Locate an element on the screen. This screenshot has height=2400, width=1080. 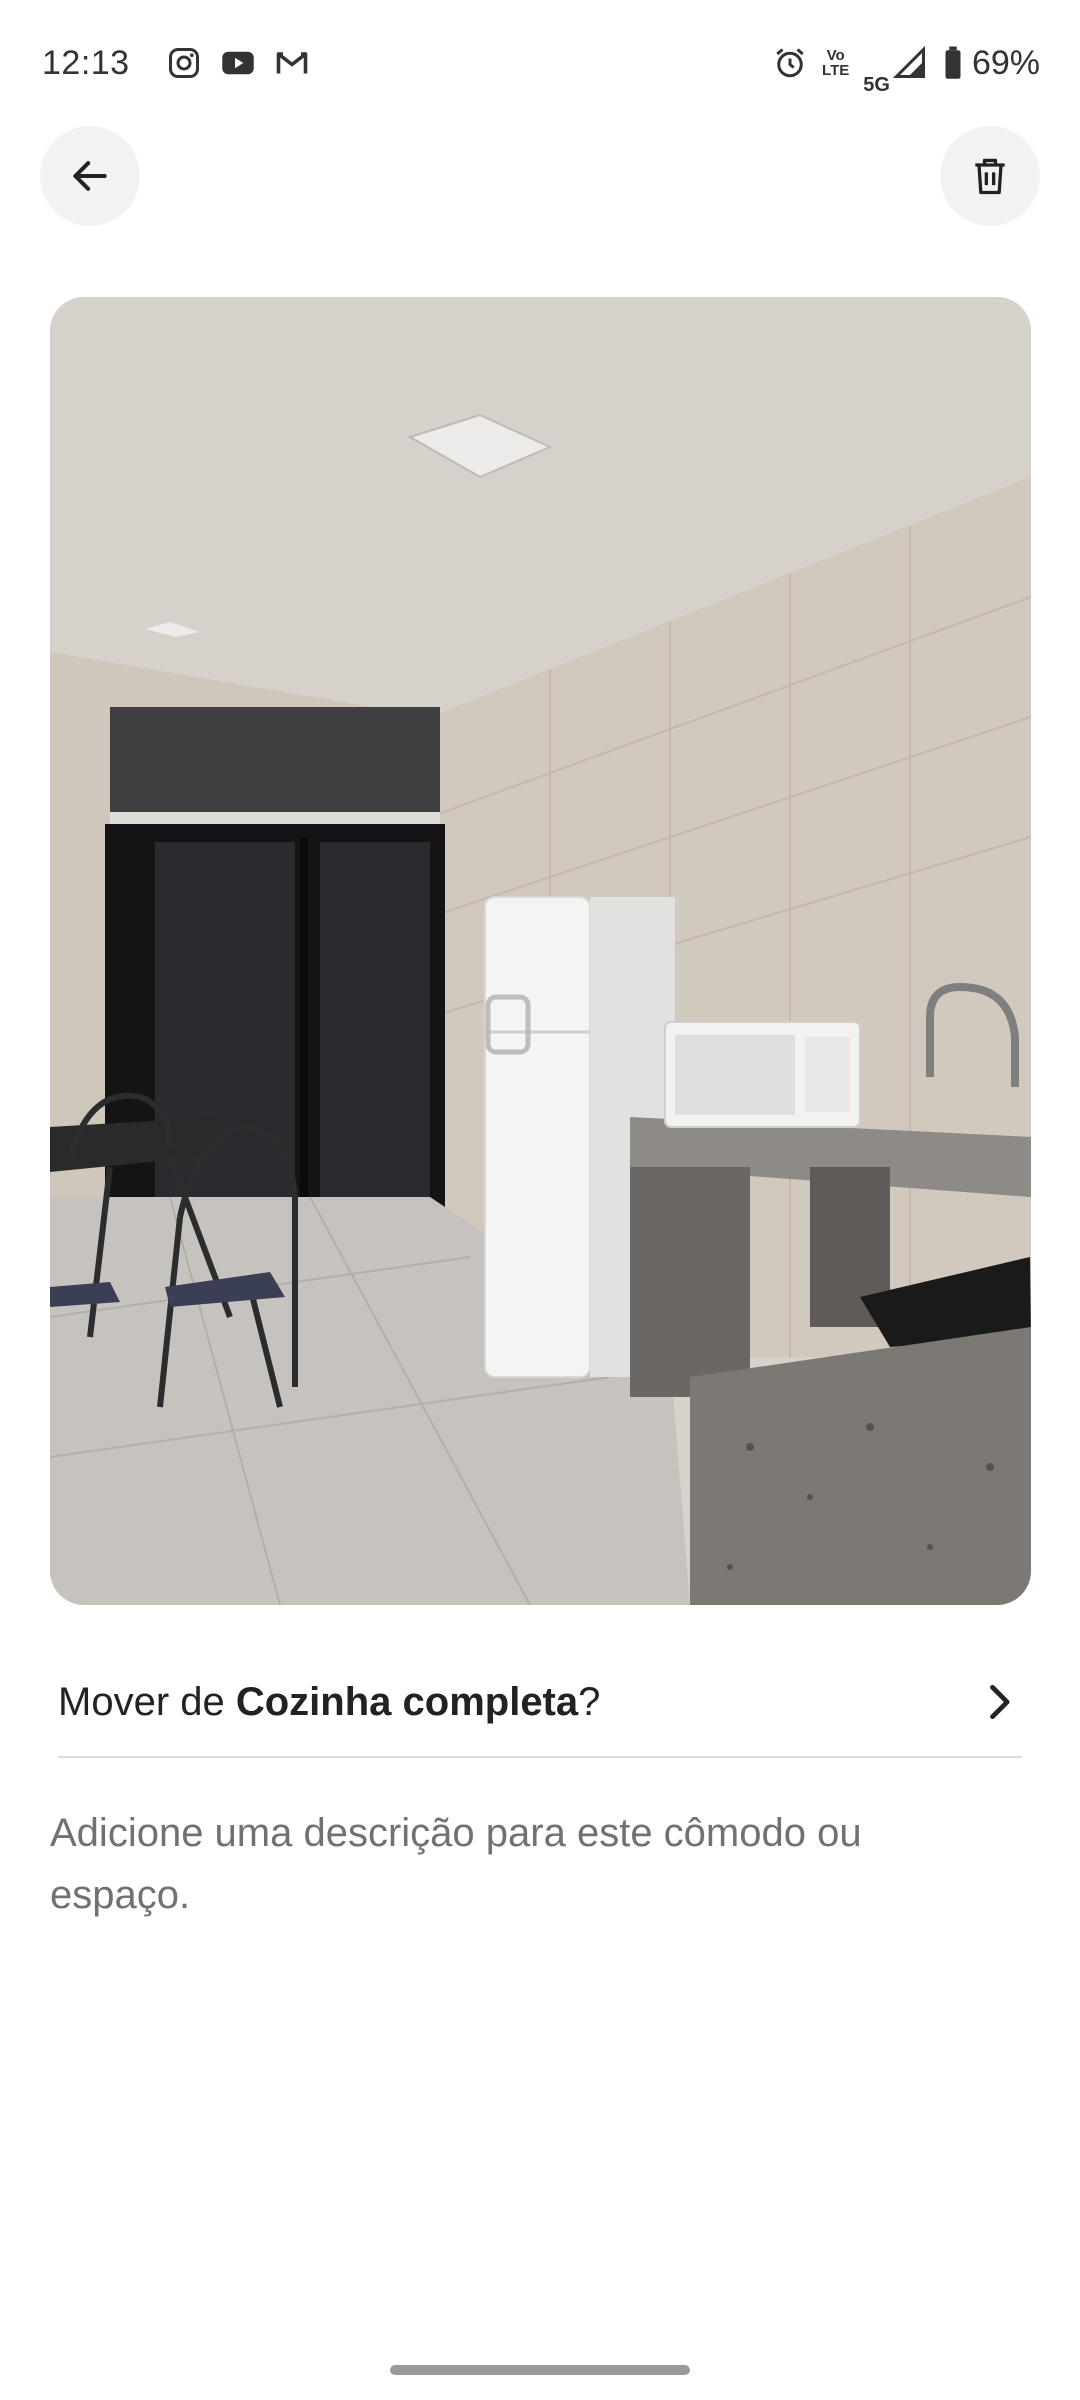
arrow-left-icon is located at coordinates (90, 176).